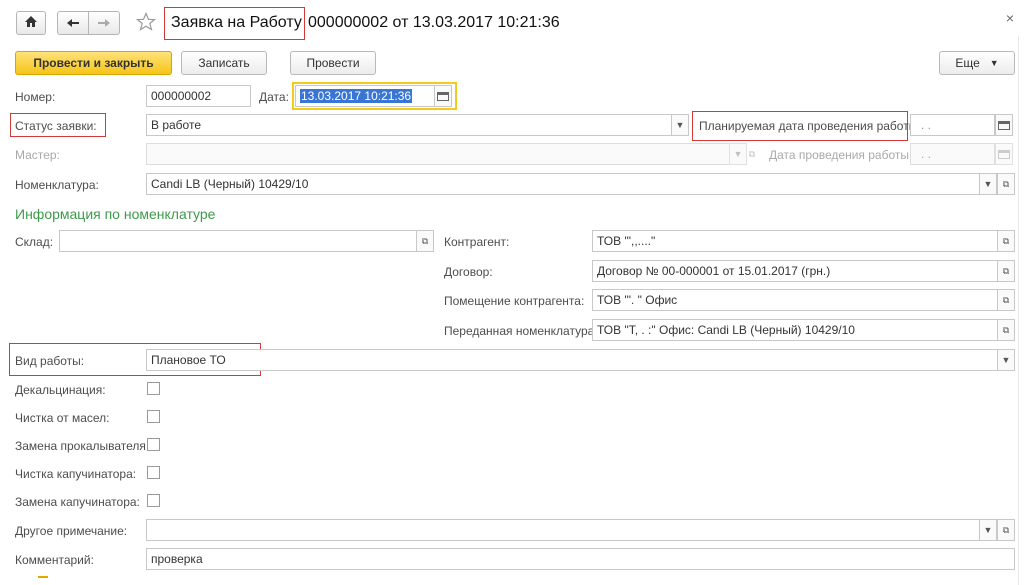 This screenshot has height=585, width=1024. I want to click on home-button, so click(31, 23).